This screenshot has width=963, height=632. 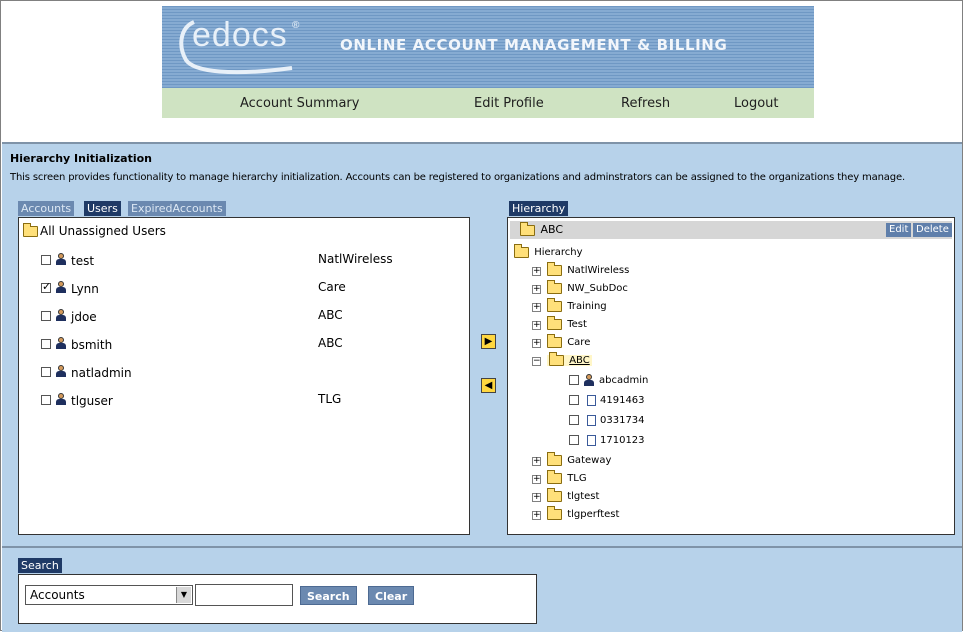 I want to click on search-tab: Search, so click(x=40, y=565).